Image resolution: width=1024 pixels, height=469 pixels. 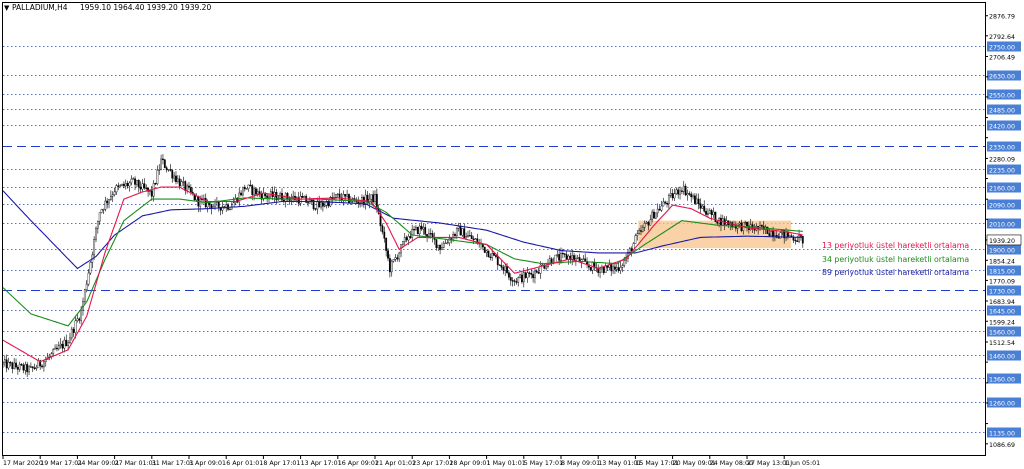 I want to click on price-tick-label: 2792.64, so click(x=1002, y=37).